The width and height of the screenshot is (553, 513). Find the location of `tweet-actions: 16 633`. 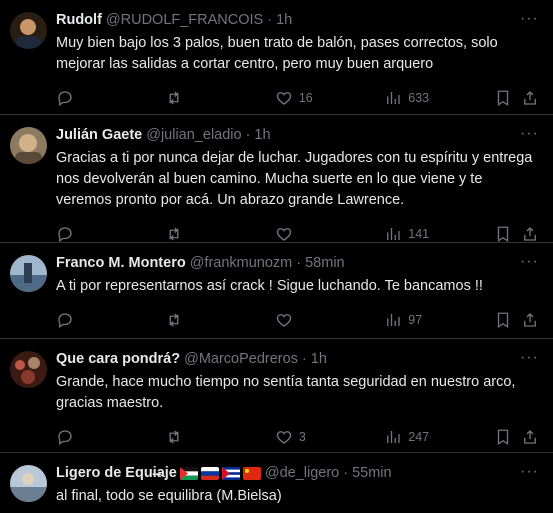

tweet-actions: 16 633 is located at coordinates (298, 98).